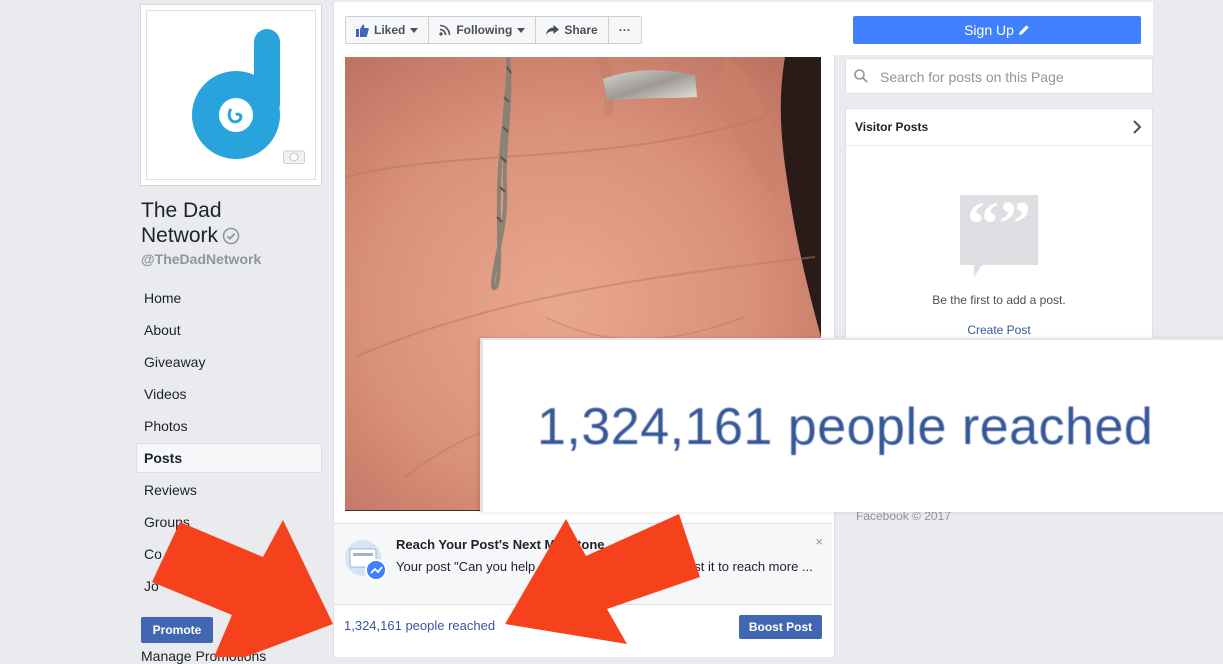 The height and width of the screenshot is (664, 1223). Describe the element at coordinates (819, 541) in the screenshot. I see `close-icon: ×` at that location.